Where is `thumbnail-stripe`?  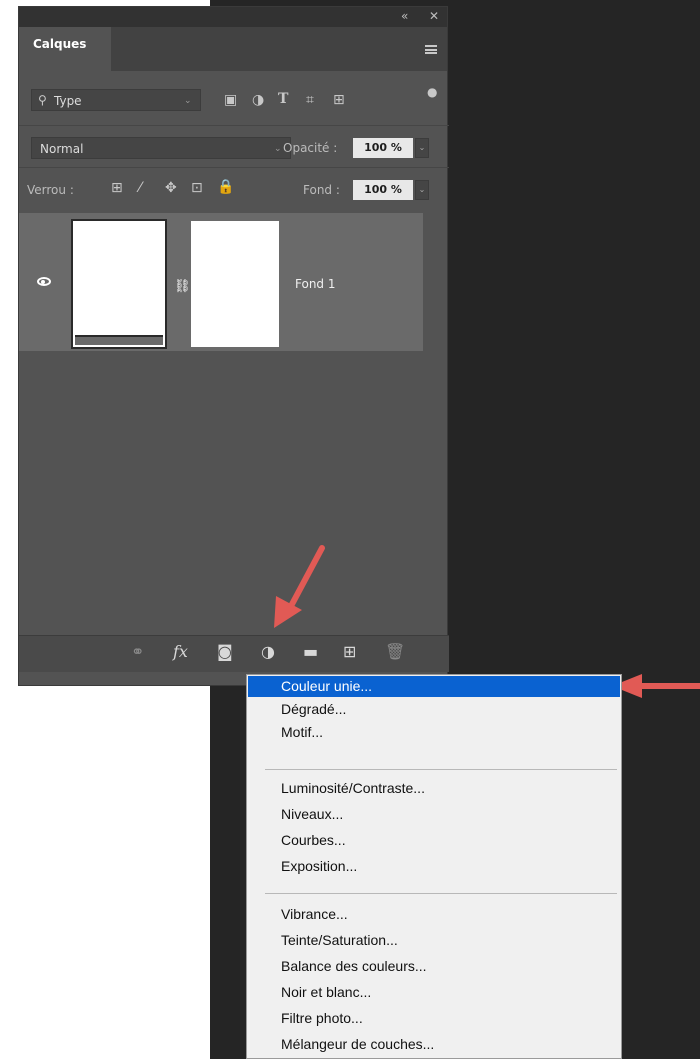
thumbnail-stripe is located at coordinates (119, 340).